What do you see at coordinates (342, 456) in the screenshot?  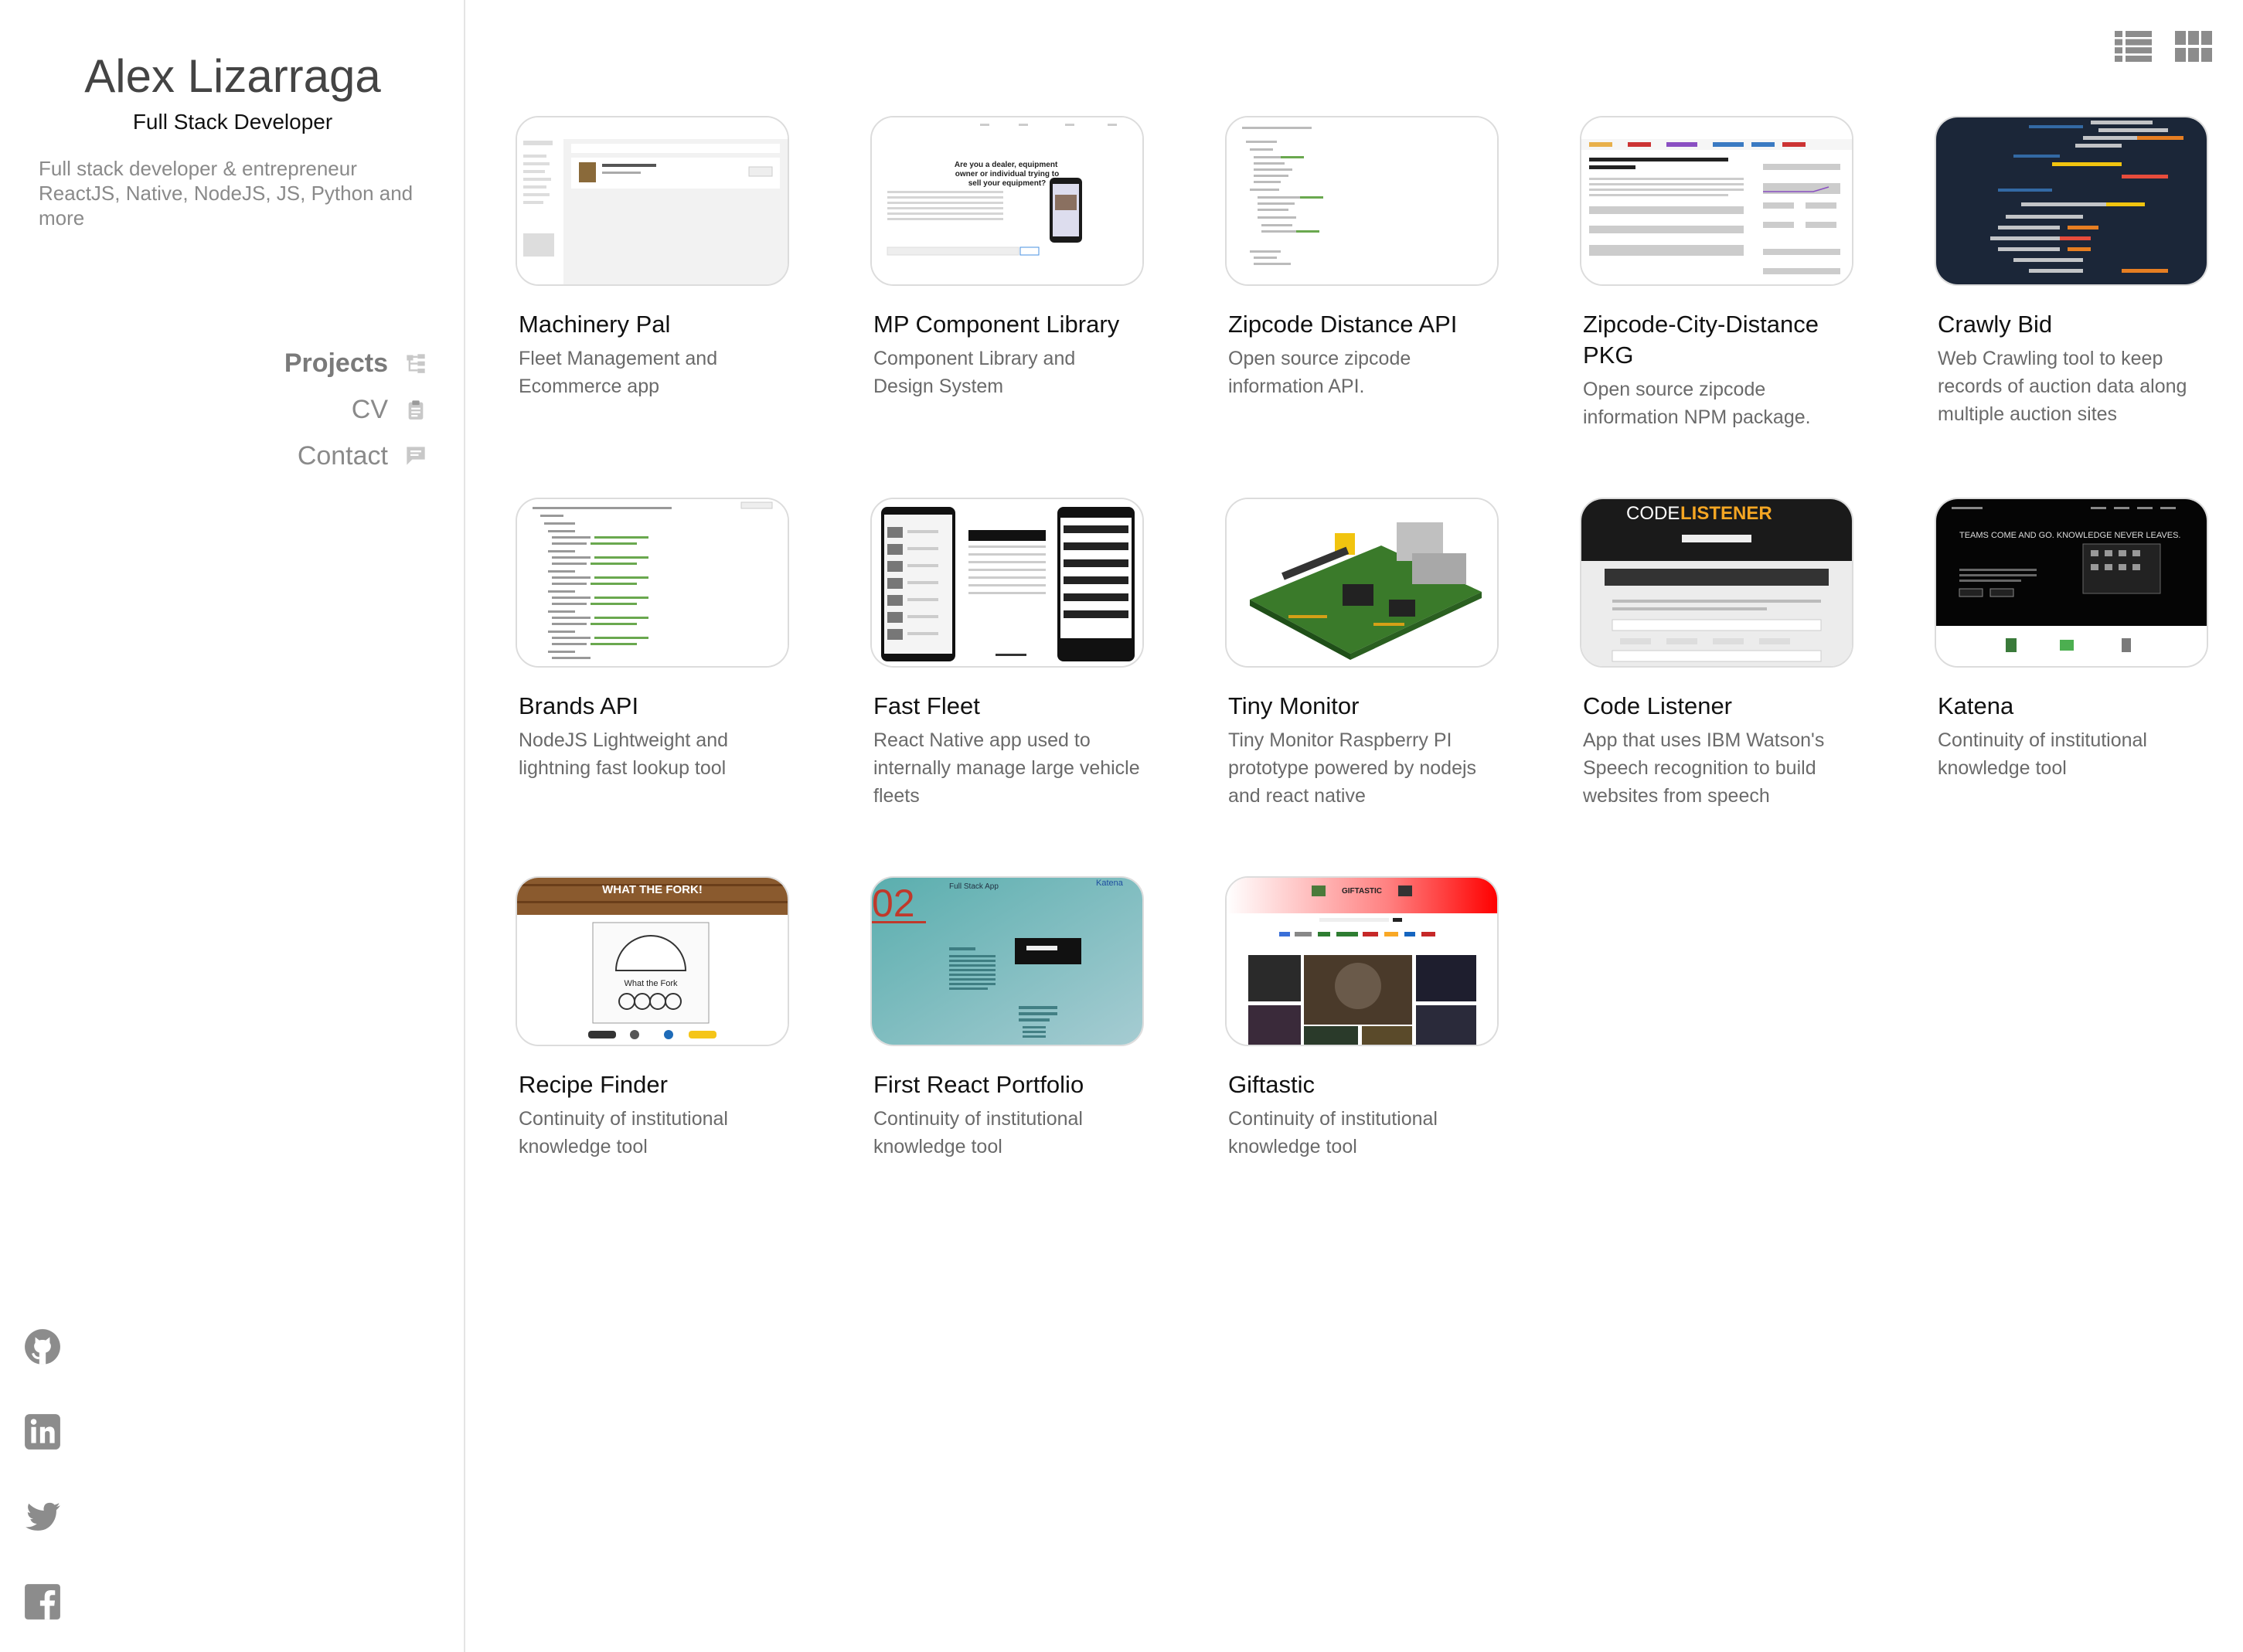 I see `nav-item-label: Contact` at bounding box center [342, 456].